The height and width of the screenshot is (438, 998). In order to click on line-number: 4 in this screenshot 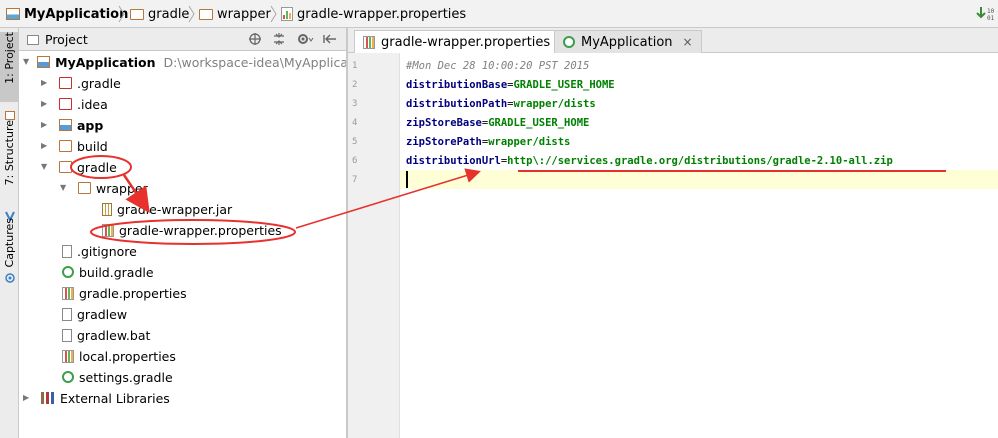, I will do `click(355, 122)`.